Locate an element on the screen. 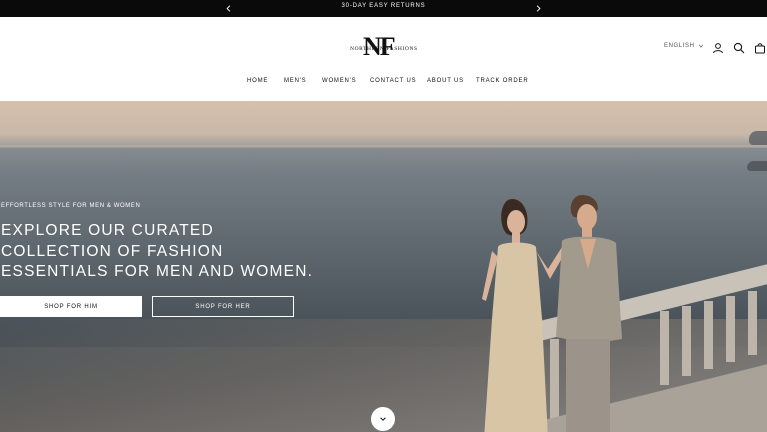  nav-item-contact-us: CONTACT US is located at coordinates (393, 81).